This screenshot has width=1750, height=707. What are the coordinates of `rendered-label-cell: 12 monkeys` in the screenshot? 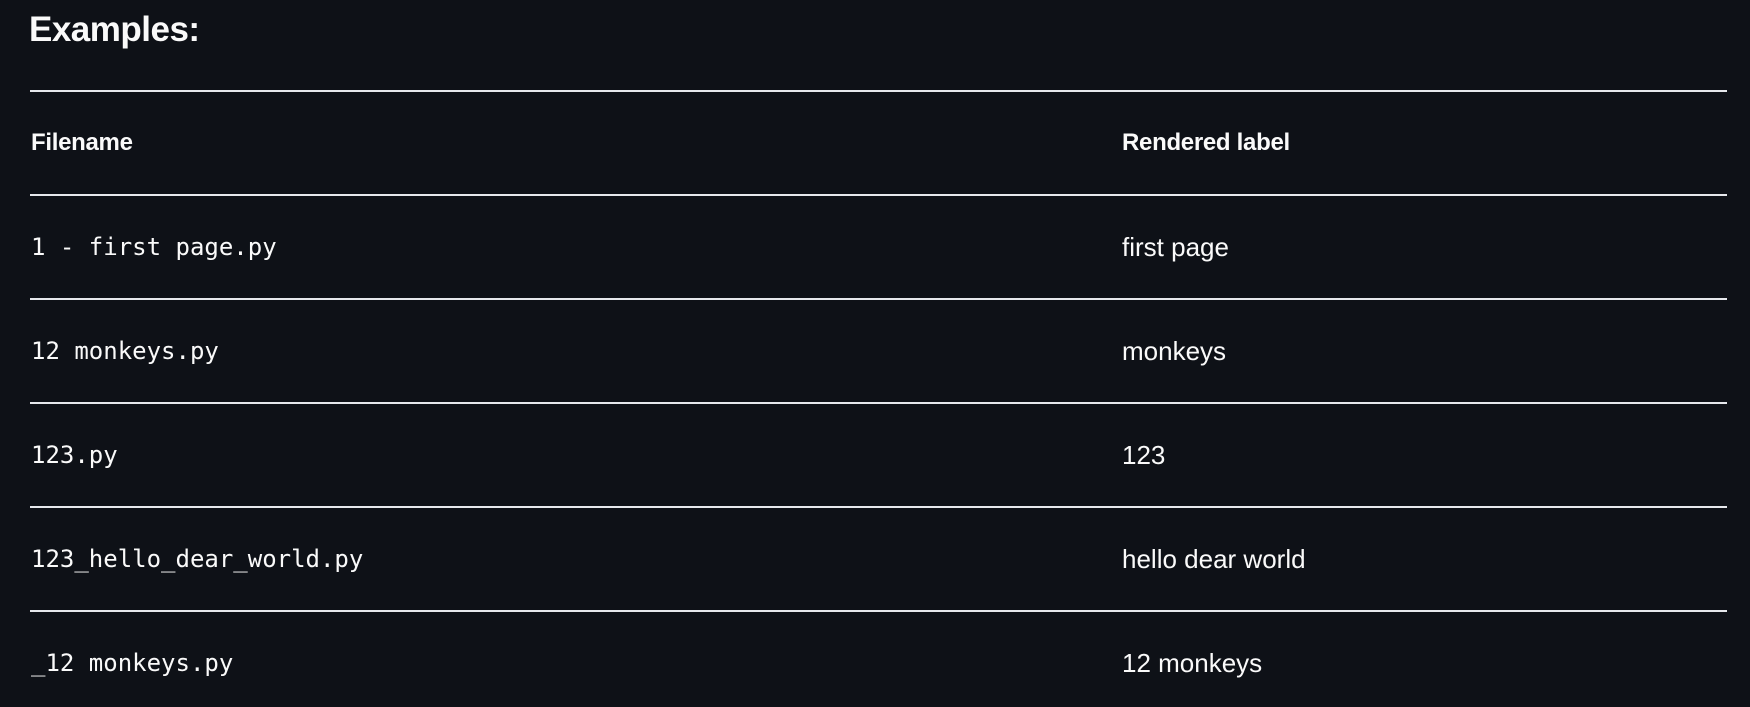 It's located at (1192, 662).